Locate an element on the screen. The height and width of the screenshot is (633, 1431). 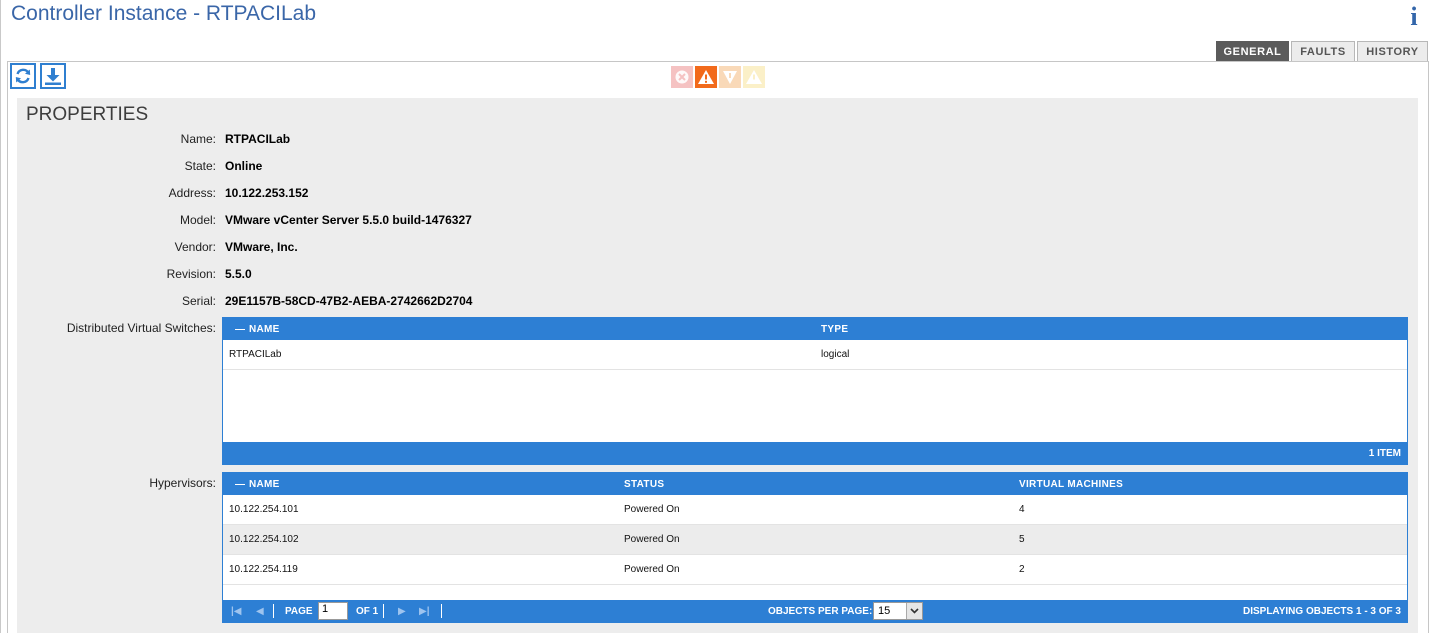
page-title: Controller Instance - RTPACILab is located at coordinates (164, 13).